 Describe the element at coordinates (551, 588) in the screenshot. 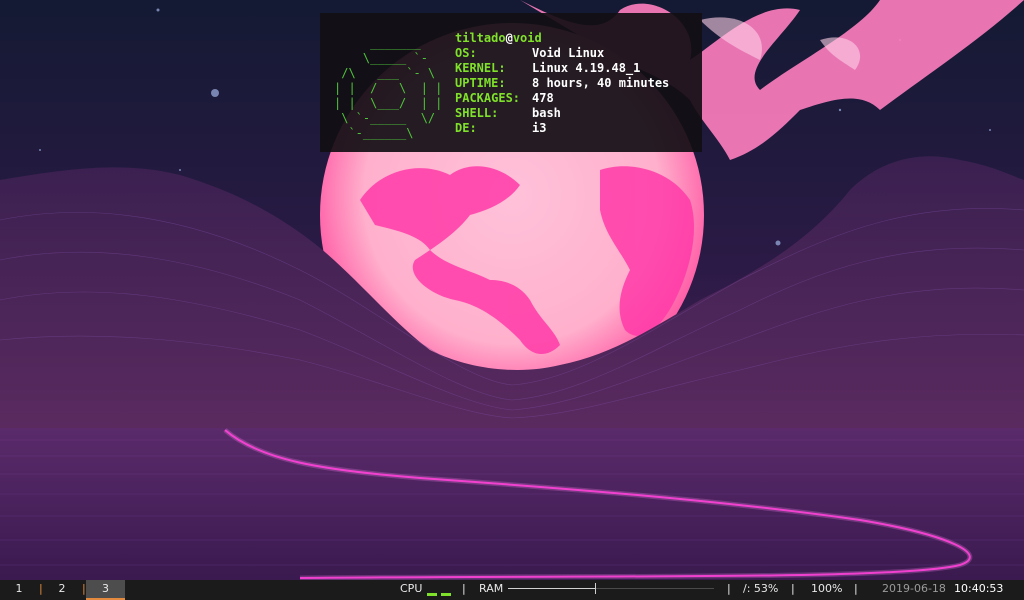

I see `ram-usage-fill` at that location.